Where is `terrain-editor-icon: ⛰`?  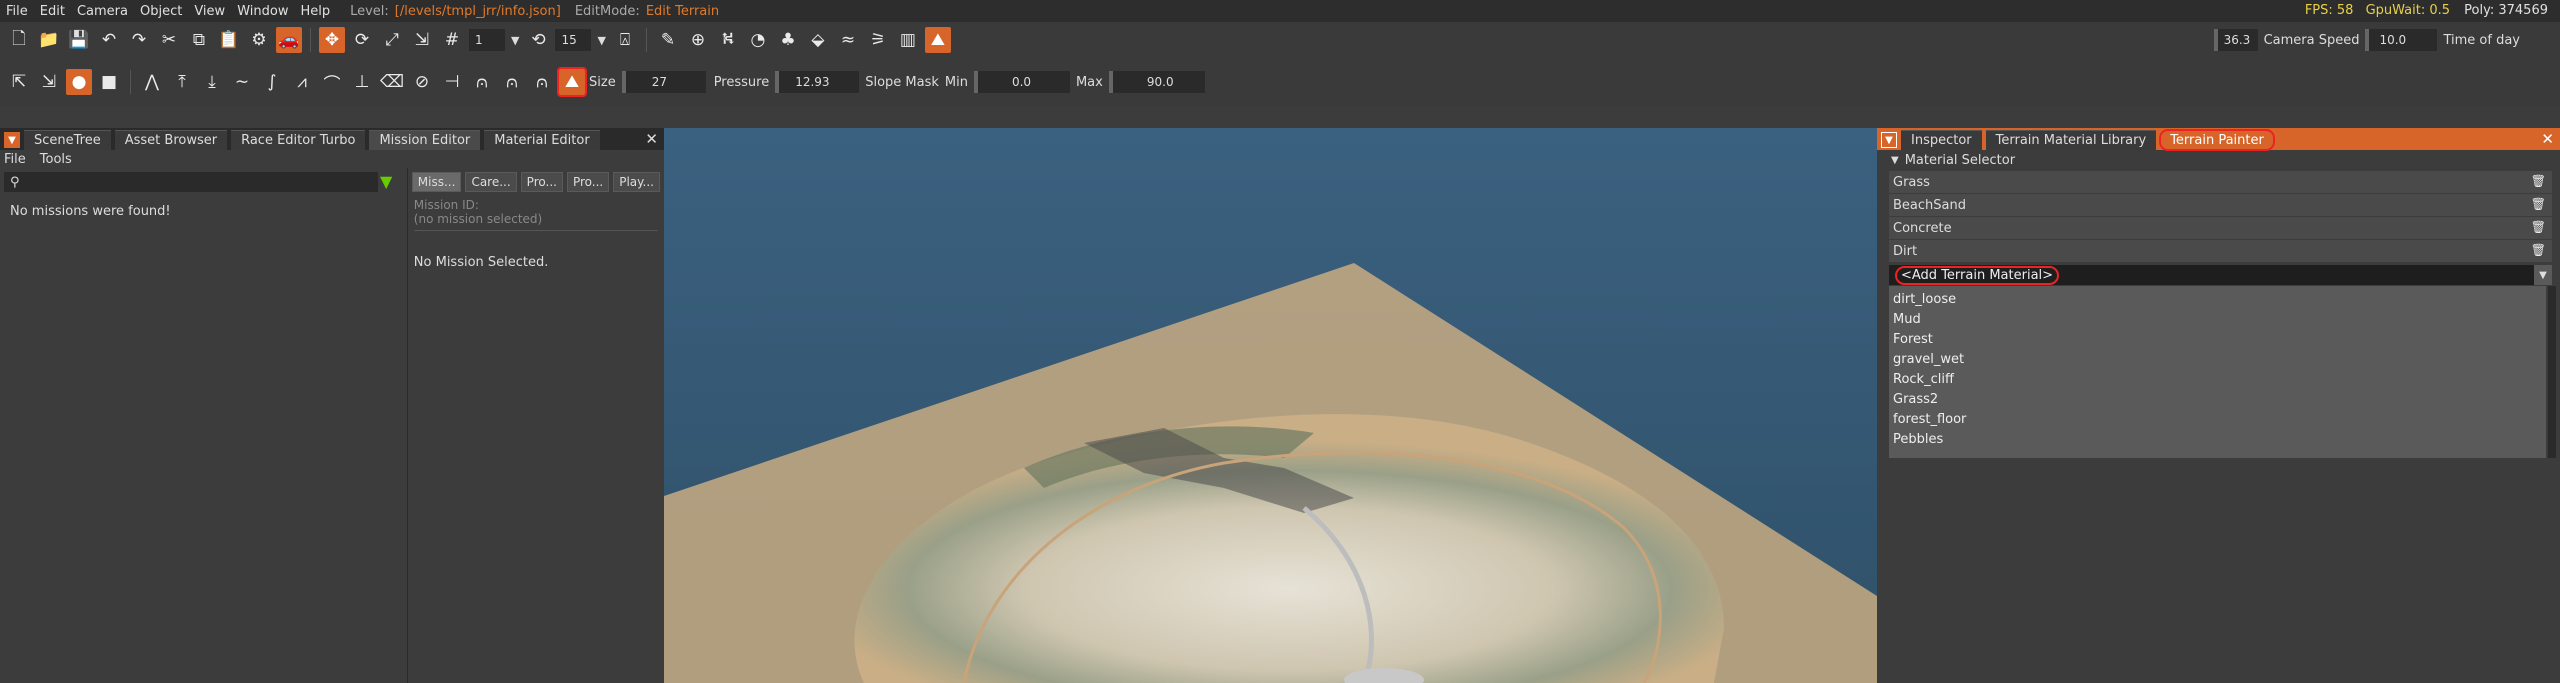
terrain-editor-icon: ⛰ is located at coordinates (937, 40).